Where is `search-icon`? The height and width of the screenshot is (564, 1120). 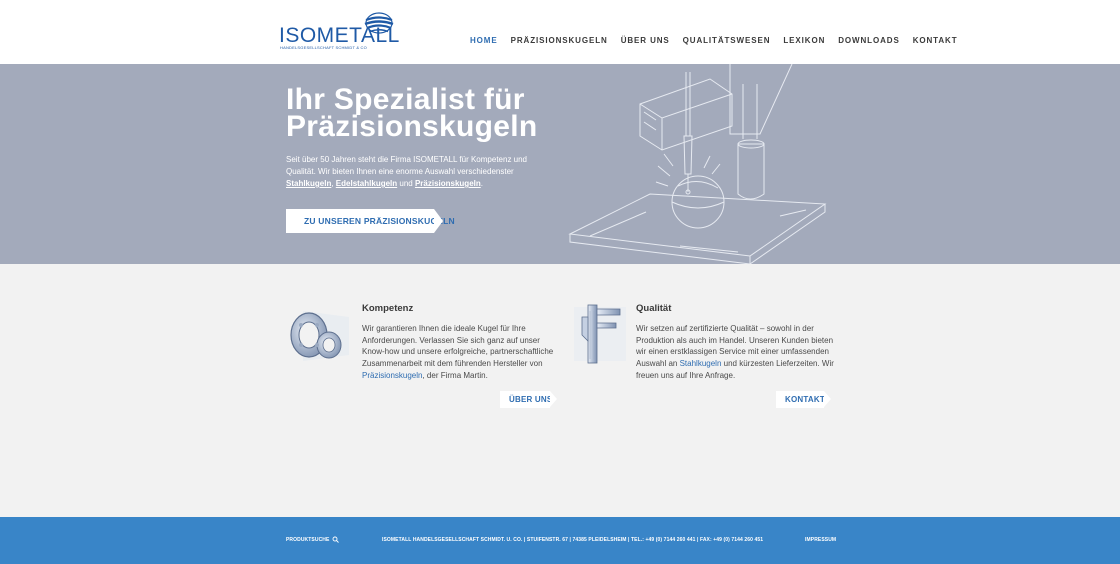 search-icon is located at coordinates (335, 540).